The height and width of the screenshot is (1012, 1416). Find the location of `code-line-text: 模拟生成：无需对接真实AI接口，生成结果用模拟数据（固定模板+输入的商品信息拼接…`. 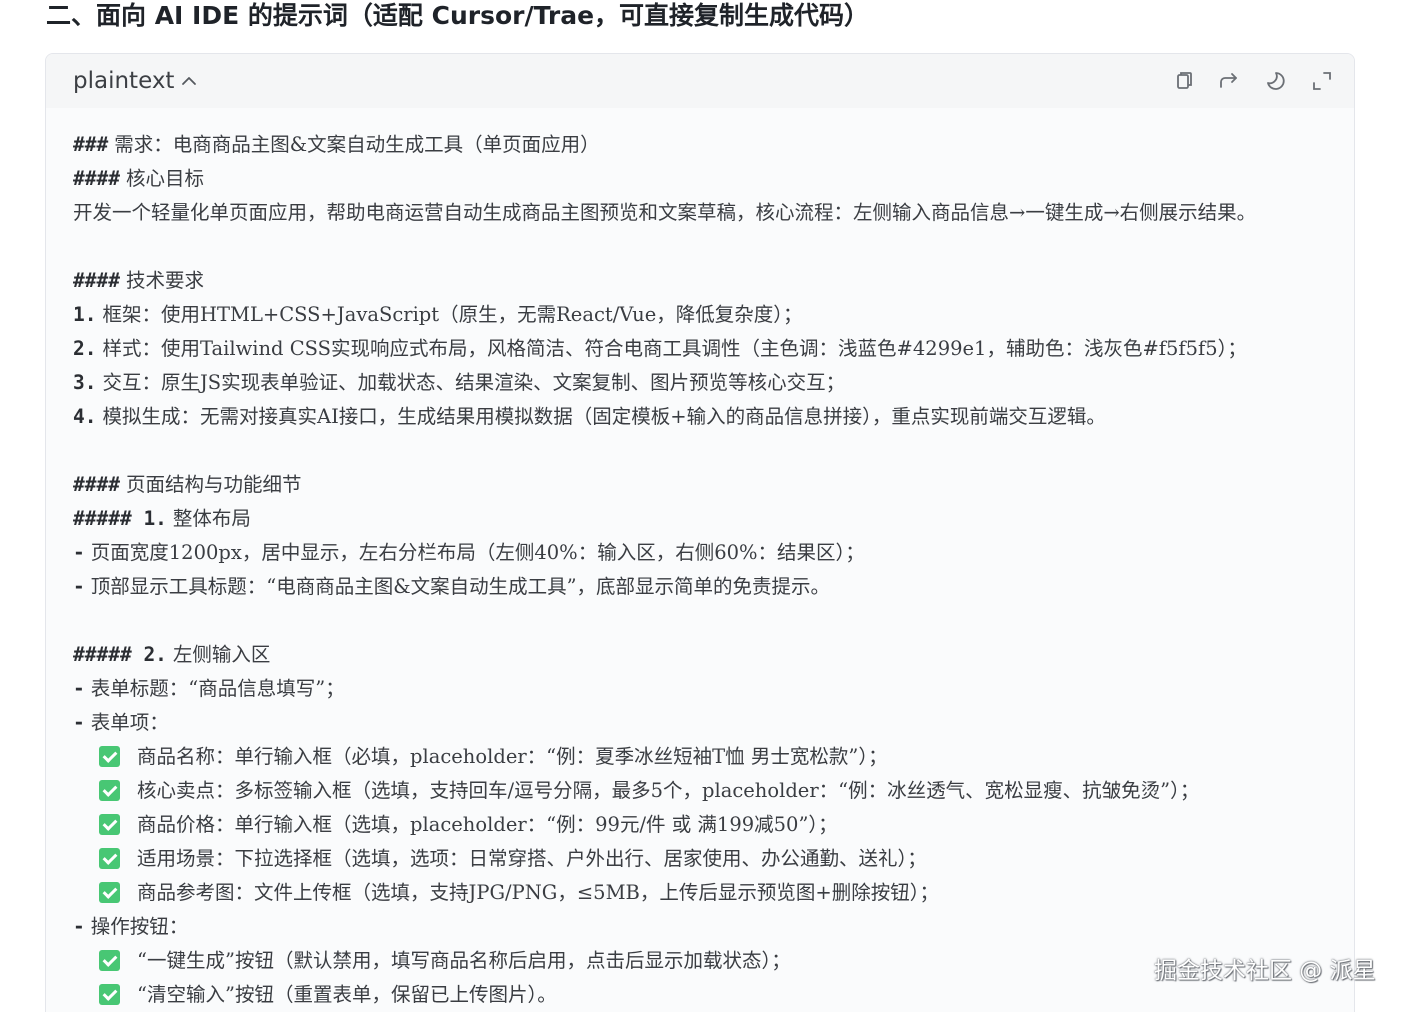

code-line-text: 模拟生成：无需对接真实AI接口，生成结果用模拟数据（固定模板+输入的商品信息拼接… is located at coordinates (604, 416).